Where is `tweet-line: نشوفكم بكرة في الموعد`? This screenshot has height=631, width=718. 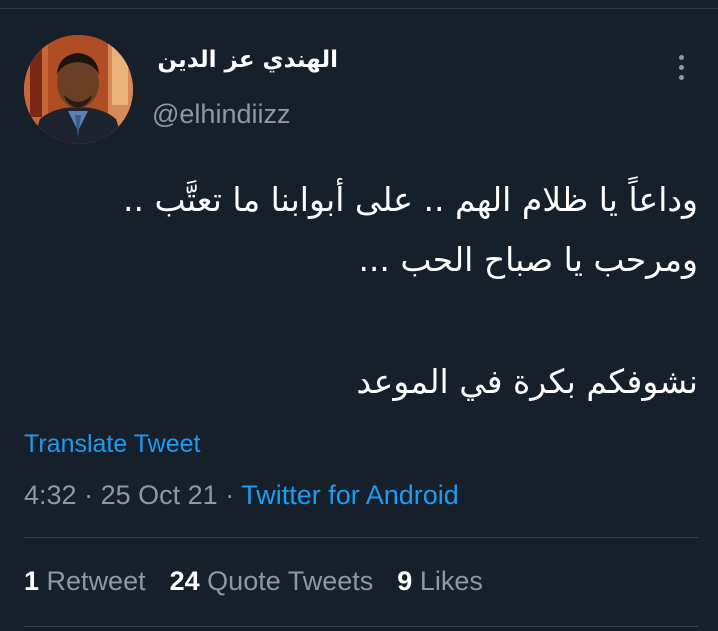
tweet-line: نشوفكم بكرة في الموعد is located at coordinates (527, 381).